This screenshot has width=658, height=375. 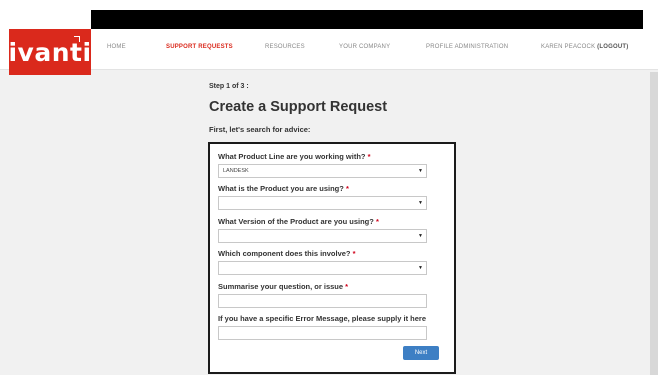 I want to click on step-indicator: Step 1 of 3 :, so click(x=229, y=86).